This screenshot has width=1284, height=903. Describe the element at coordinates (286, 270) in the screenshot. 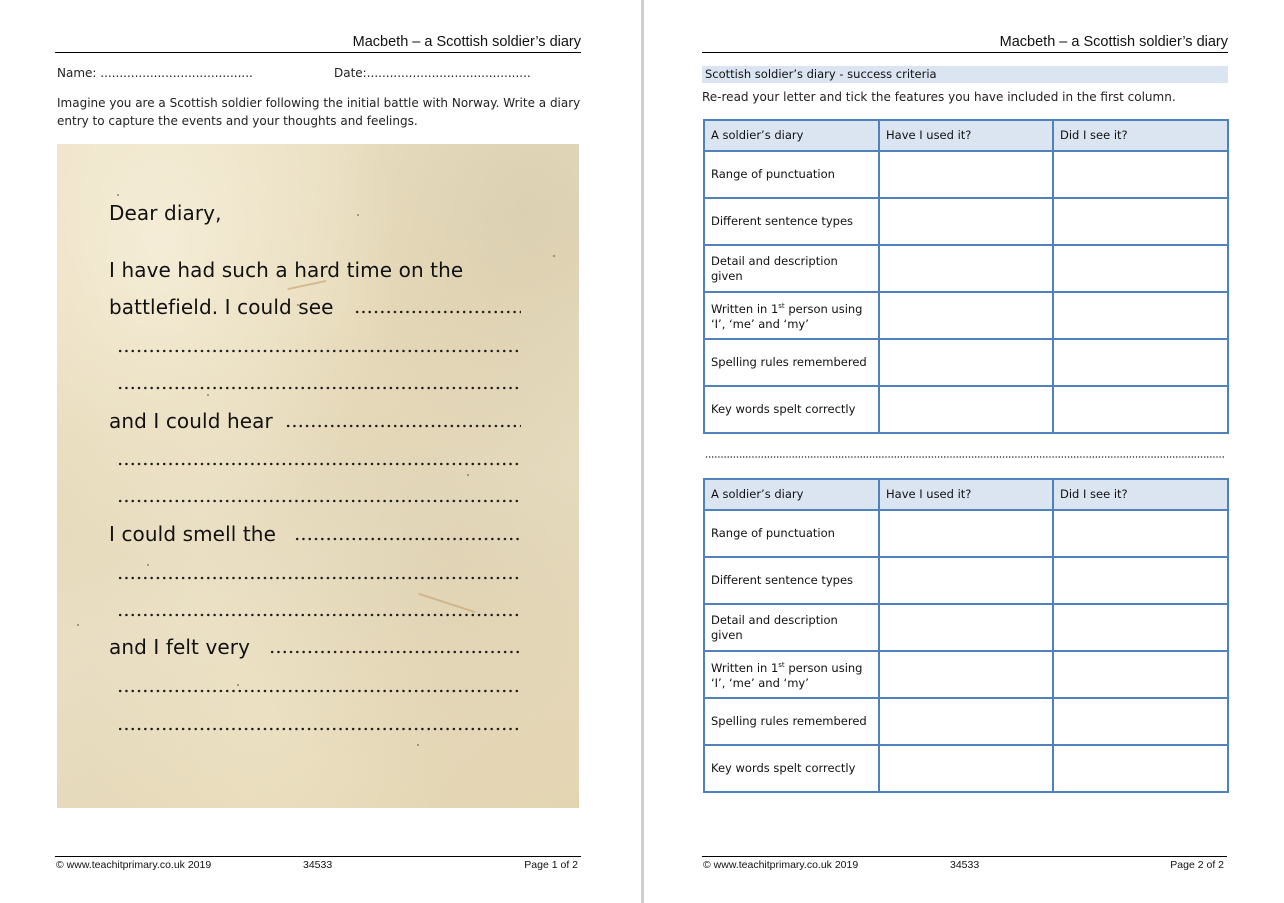

I see `diary-line-1: I have had such a hard time on the` at that location.